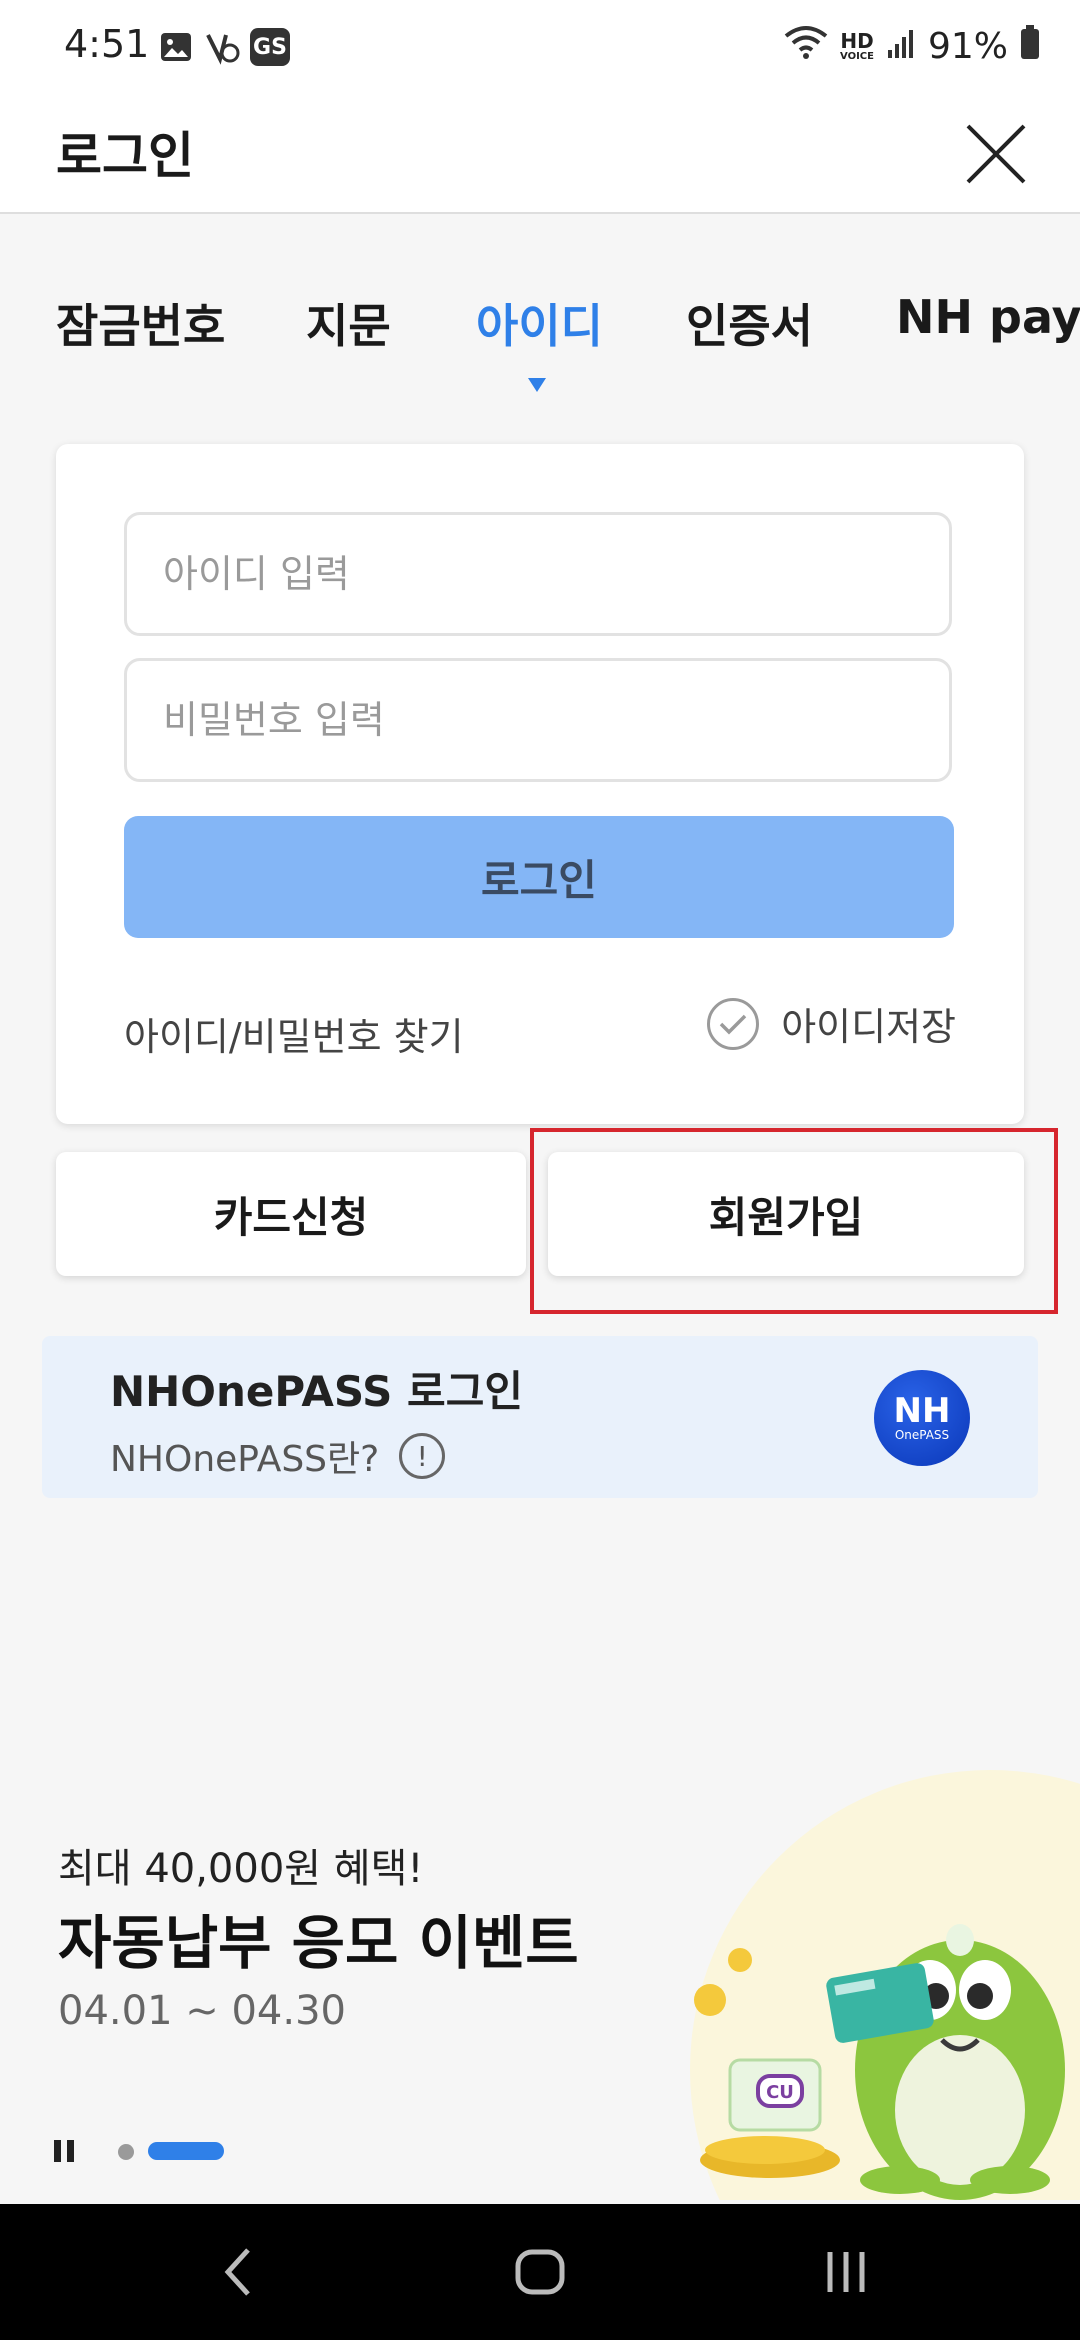  I want to click on mascot-illustration: CU, so click(885, 1985).